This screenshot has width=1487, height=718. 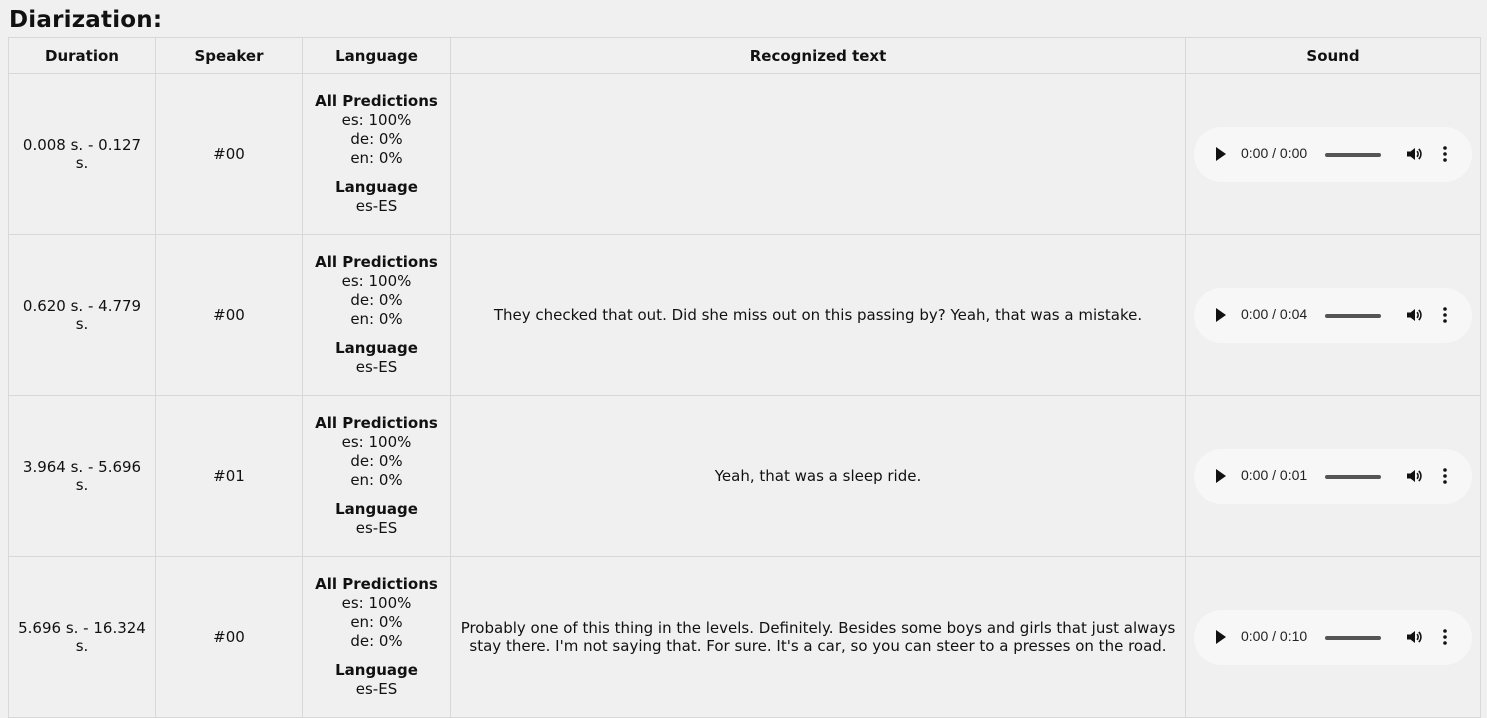 What do you see at coordinates (818, 55) in the screenshot?
I see `col-recognized-text: Recognized text` at bounding box center [818, 55].